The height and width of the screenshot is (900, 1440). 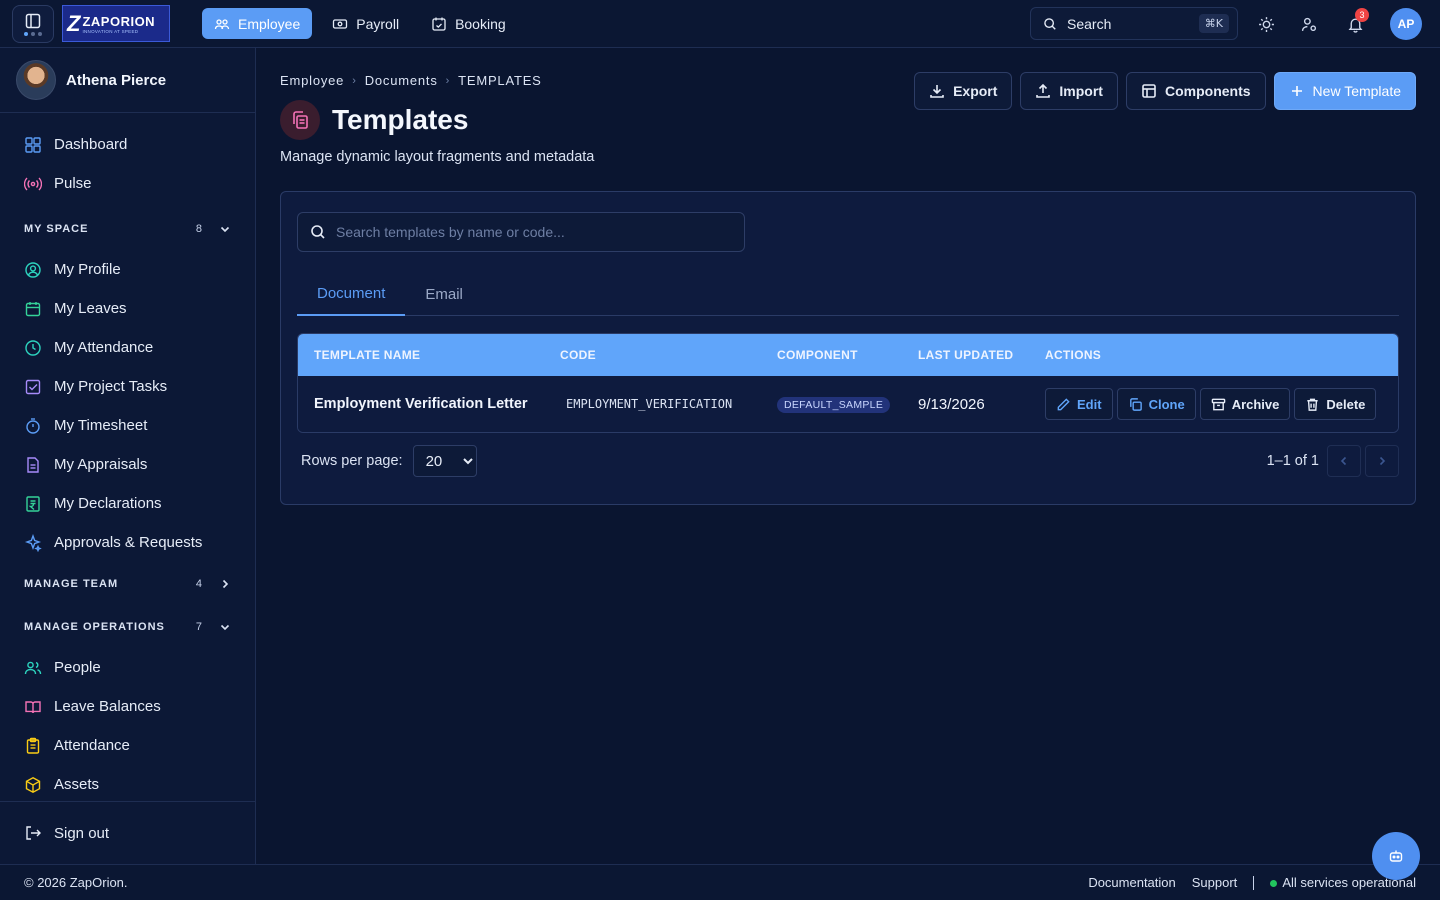 What do you see at coordinates (33, 386) in the screenshot?
I see `checkbox-icon` at bounding box center [33, 386].